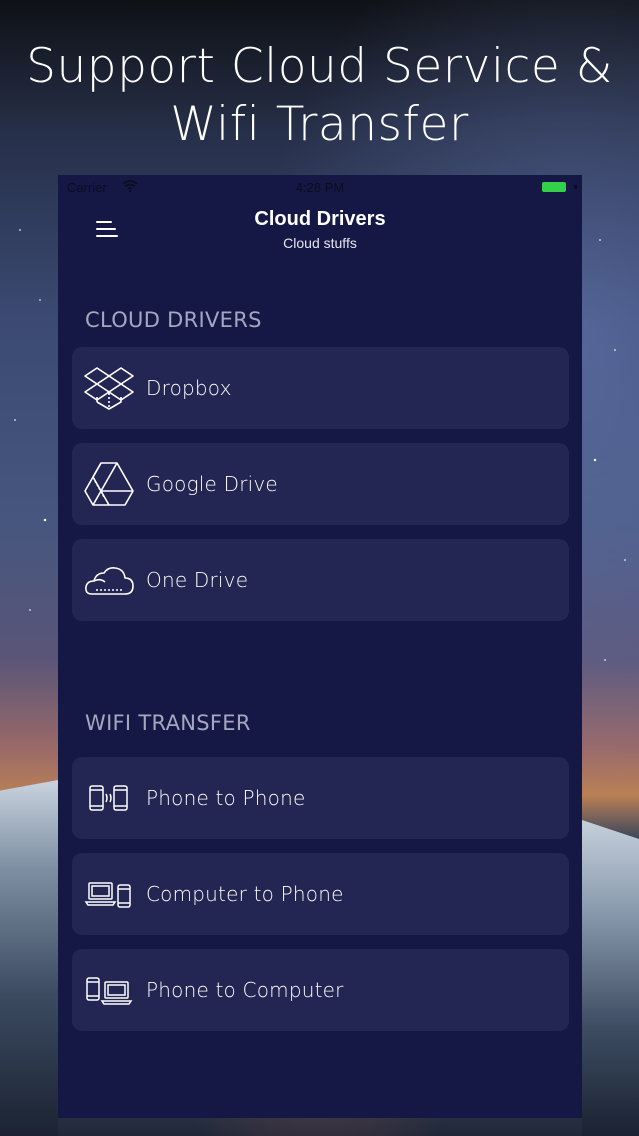 Image resolution: width=639 pixels, height=1136 pixels. Describe the element at coordinates (320, 580) in the screenshot. I see `list-item-one-drive: One Drive` at that location.